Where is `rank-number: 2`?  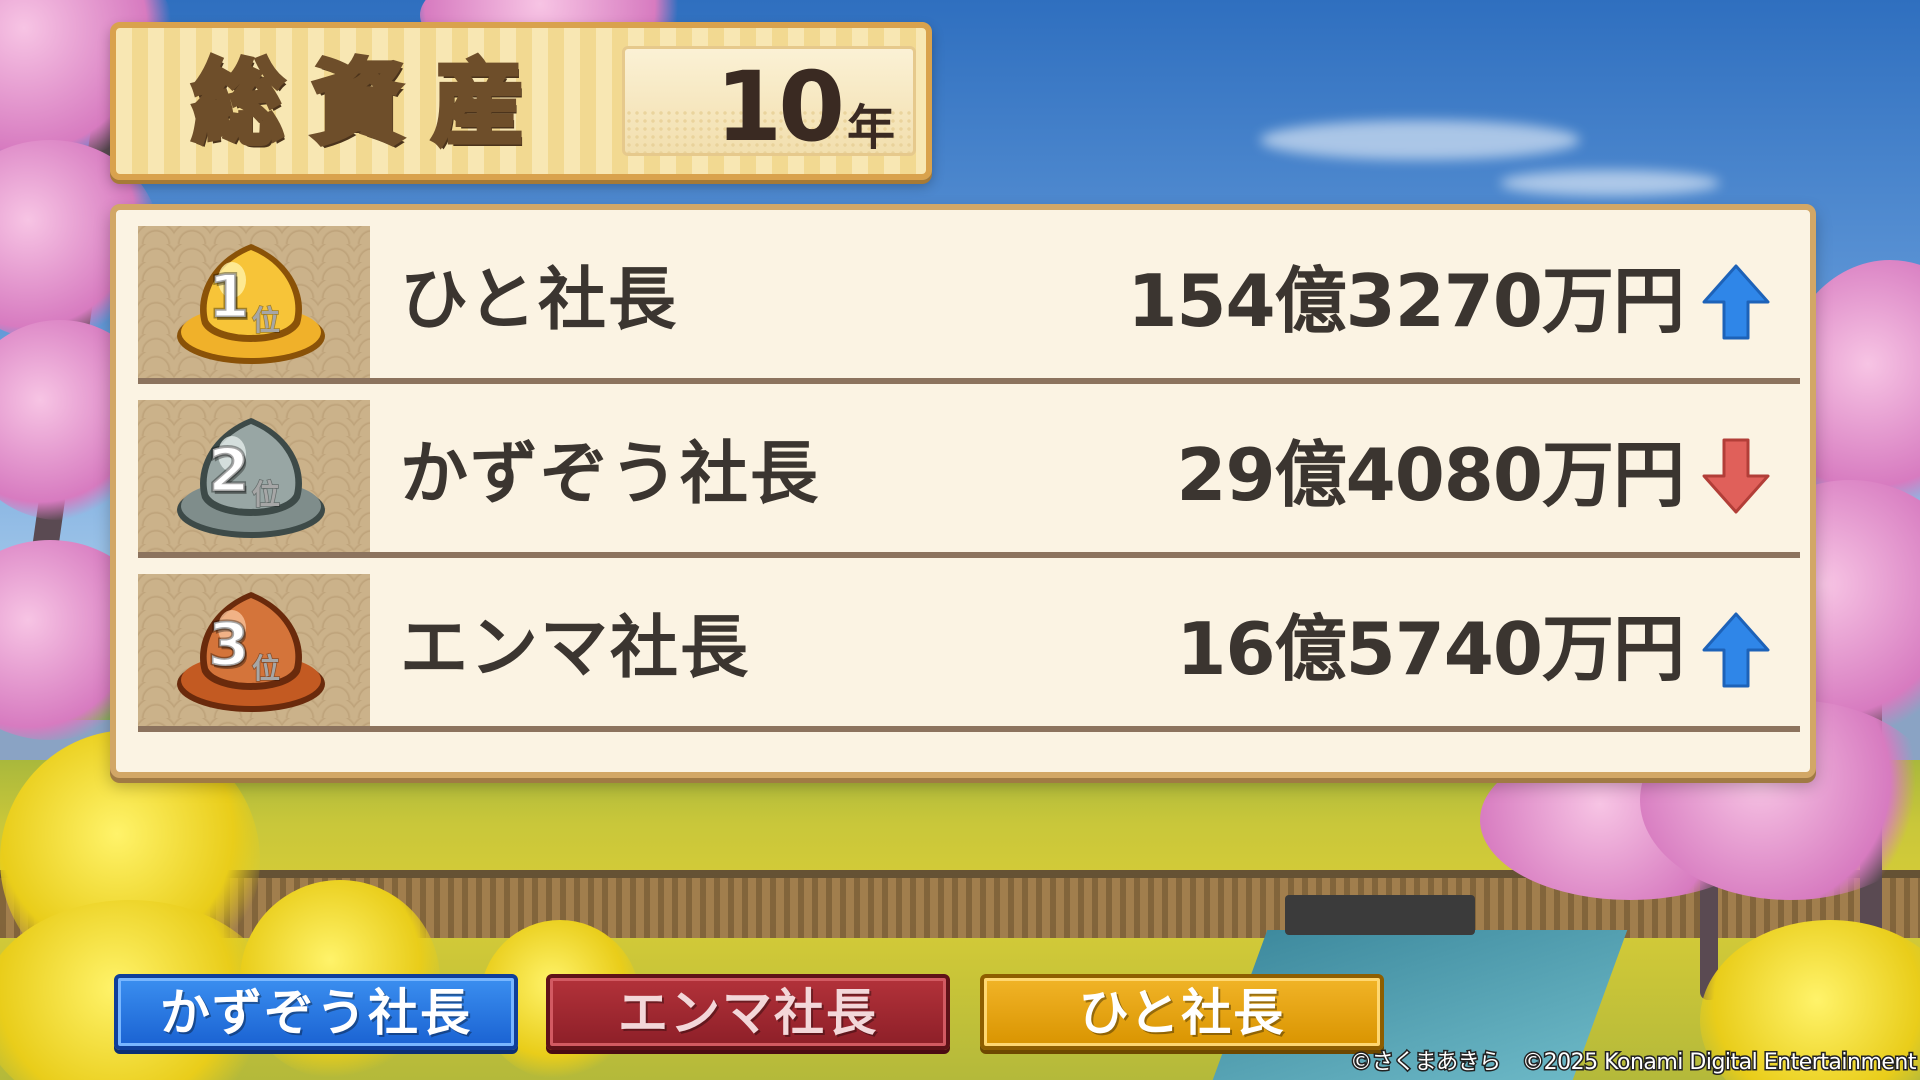
rank-number: 2 is located at coordinates (229, 471).